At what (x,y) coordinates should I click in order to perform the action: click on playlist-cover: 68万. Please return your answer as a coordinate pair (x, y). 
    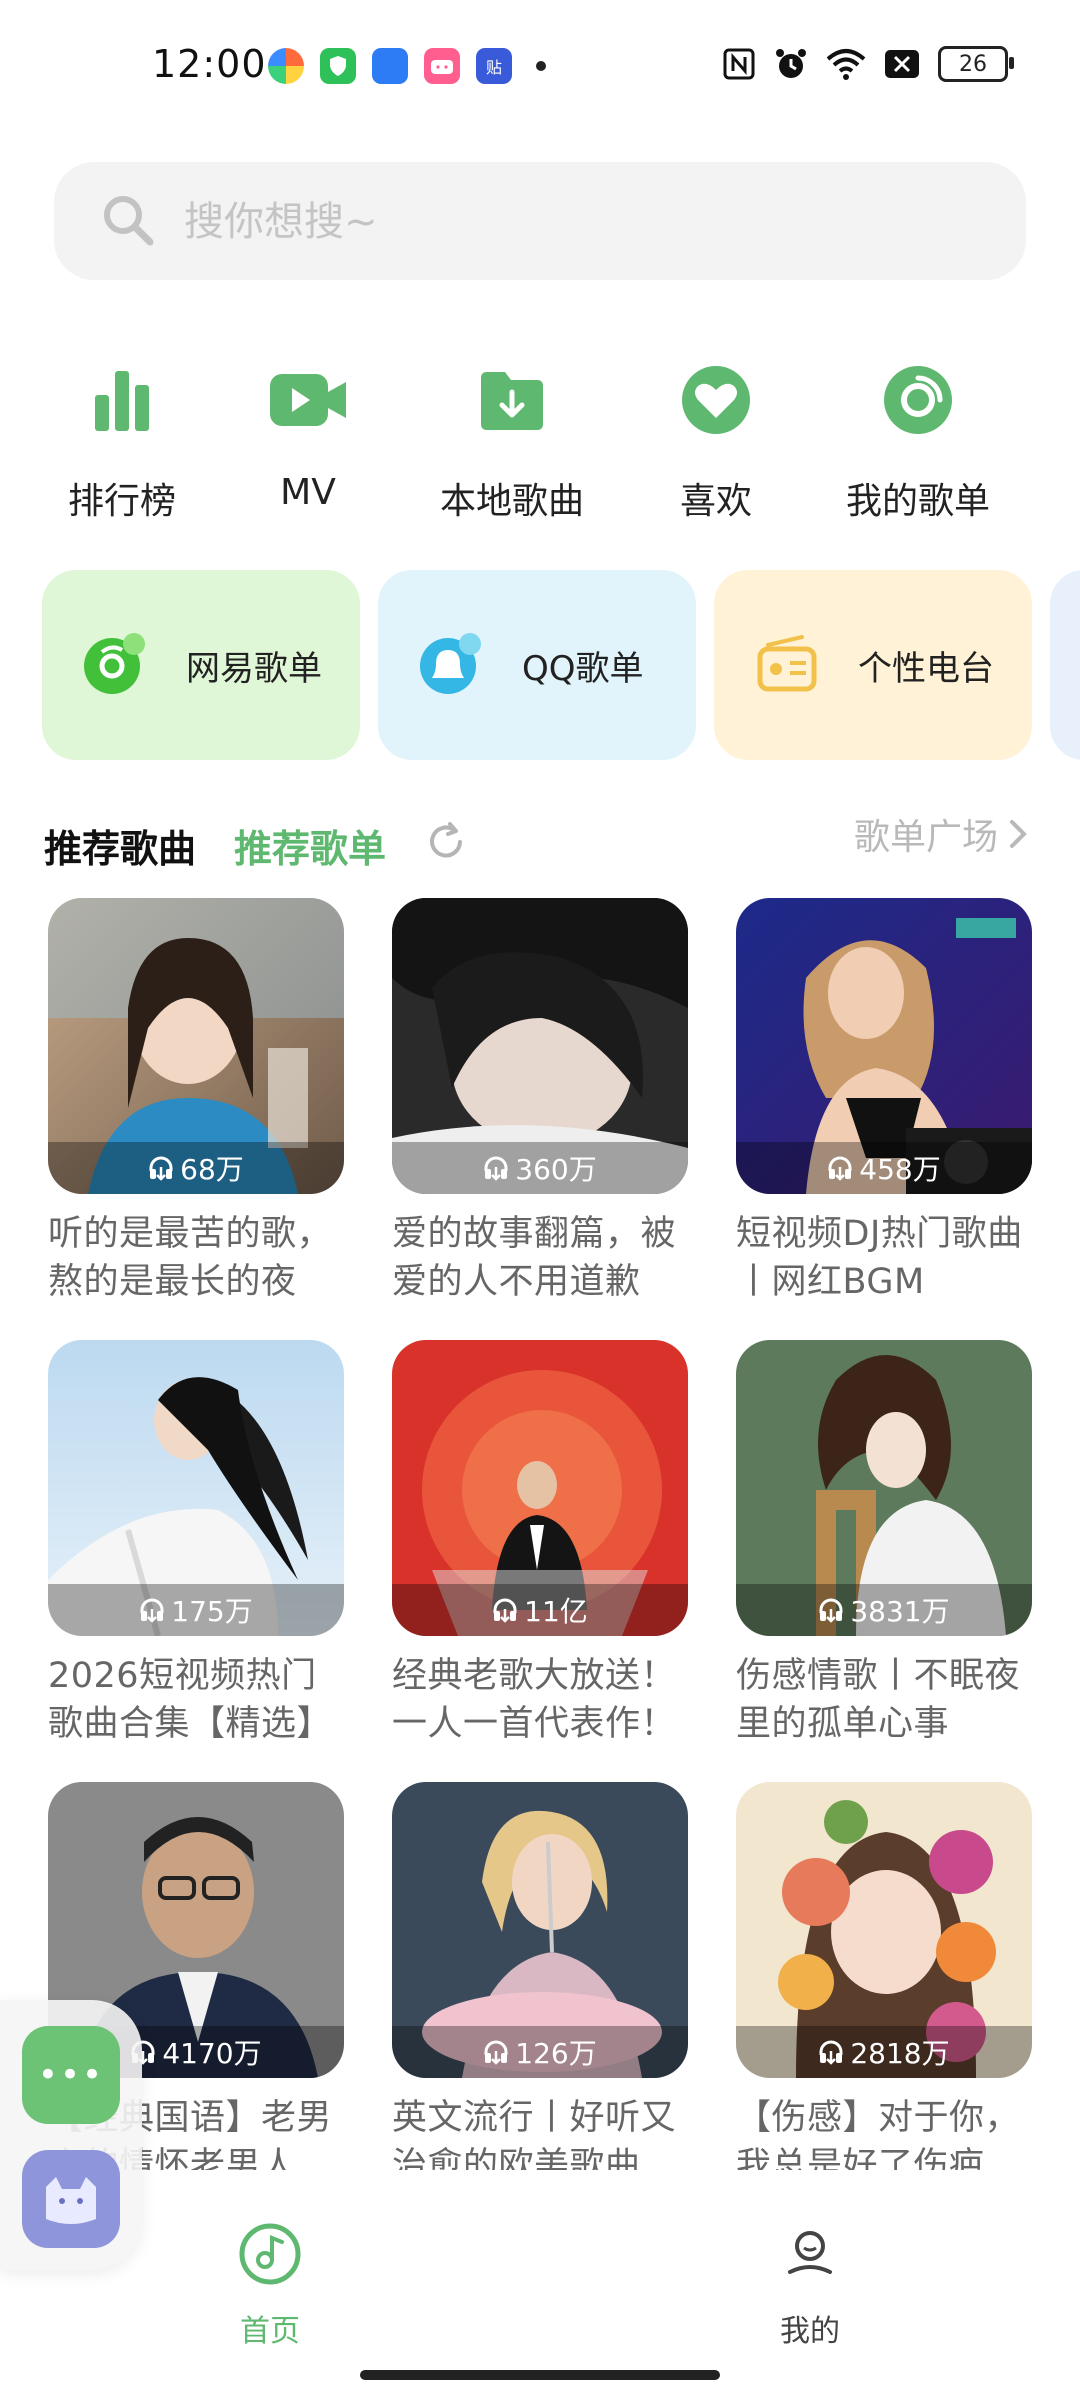
    Looking at the image, I should click on (196, 1046).